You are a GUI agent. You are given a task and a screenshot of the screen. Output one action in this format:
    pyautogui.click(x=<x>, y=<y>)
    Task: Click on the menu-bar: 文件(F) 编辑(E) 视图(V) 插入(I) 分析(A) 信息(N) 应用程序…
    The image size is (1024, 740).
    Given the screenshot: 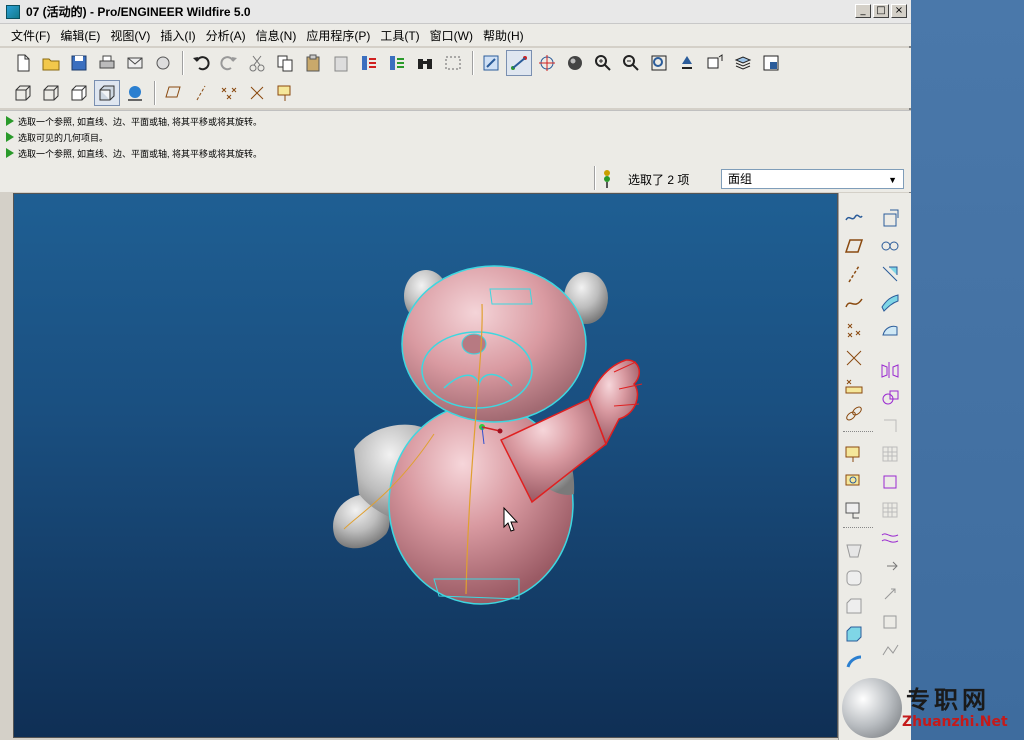 What is the action you would take?
    pyautogui.click(x=455, y=35)
    